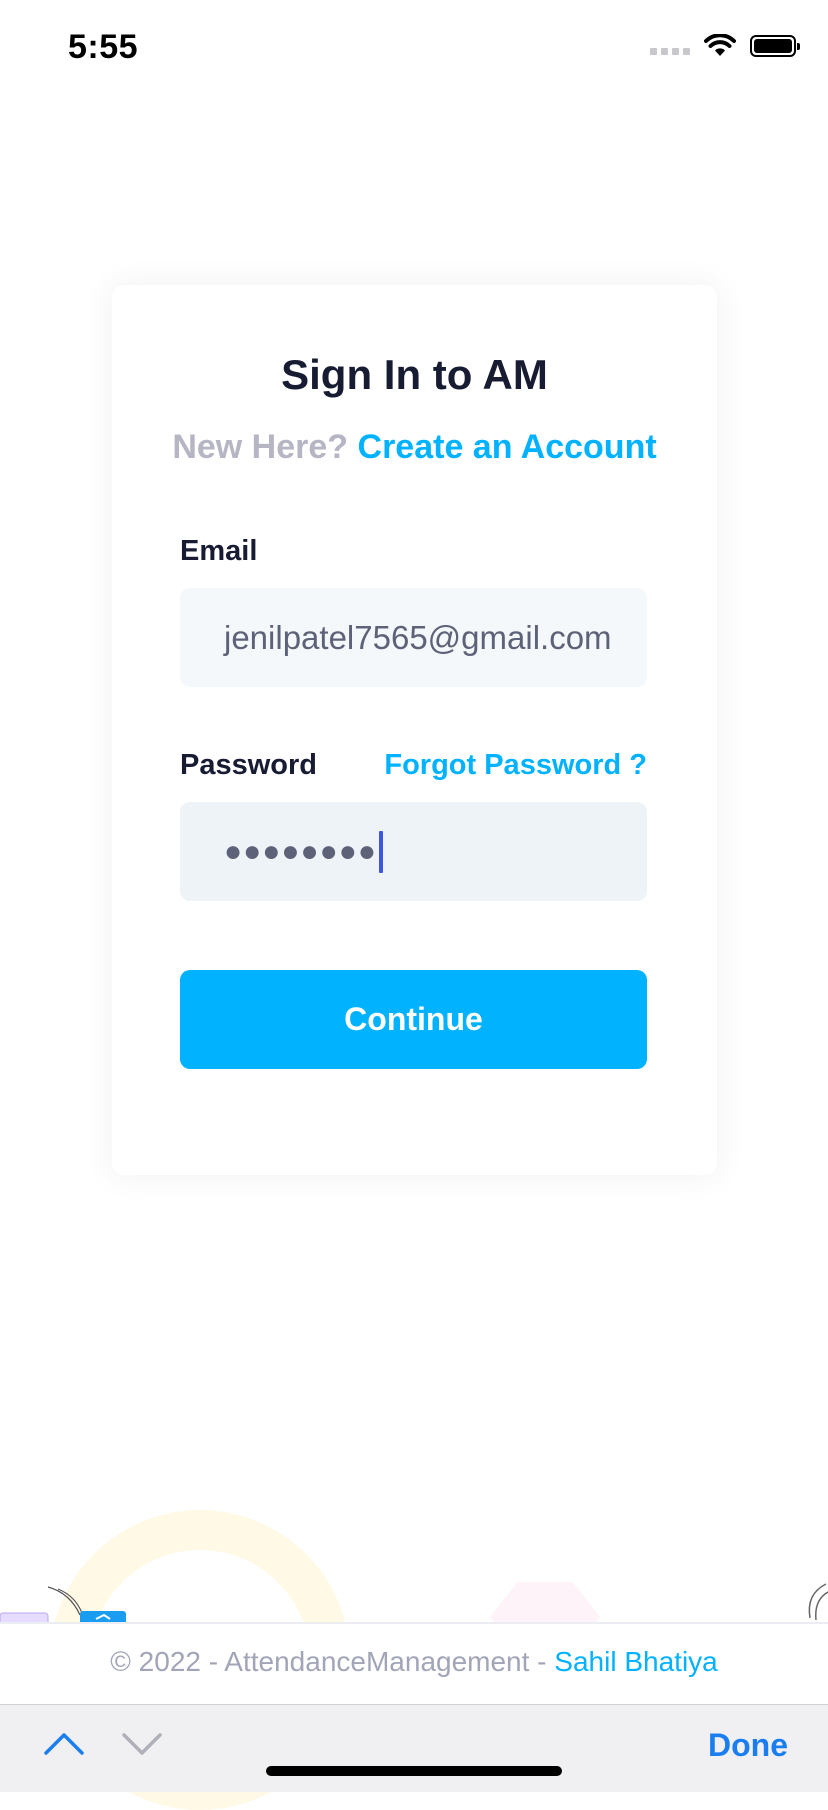  Describe the element at coordinates (414, 374) in the screenshot. I see `page-title: Sign In to AM` at that location.